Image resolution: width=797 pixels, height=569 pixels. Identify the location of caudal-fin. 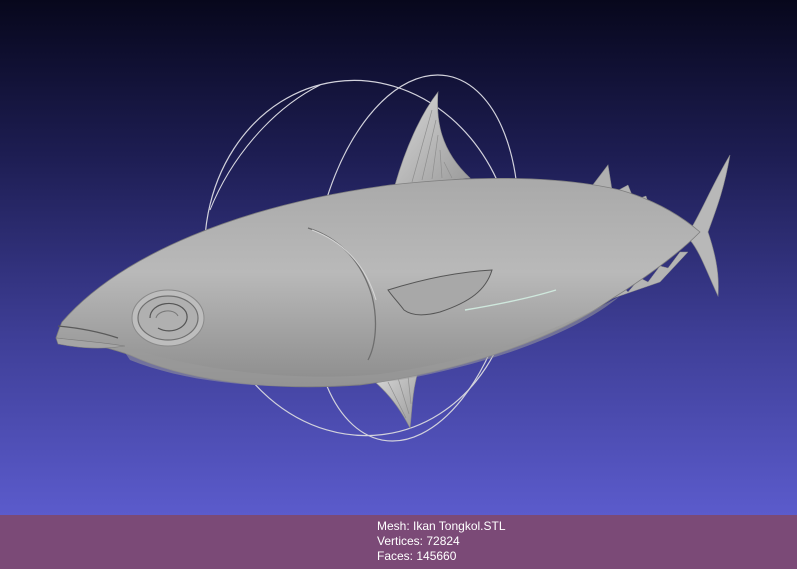
(710, 226).